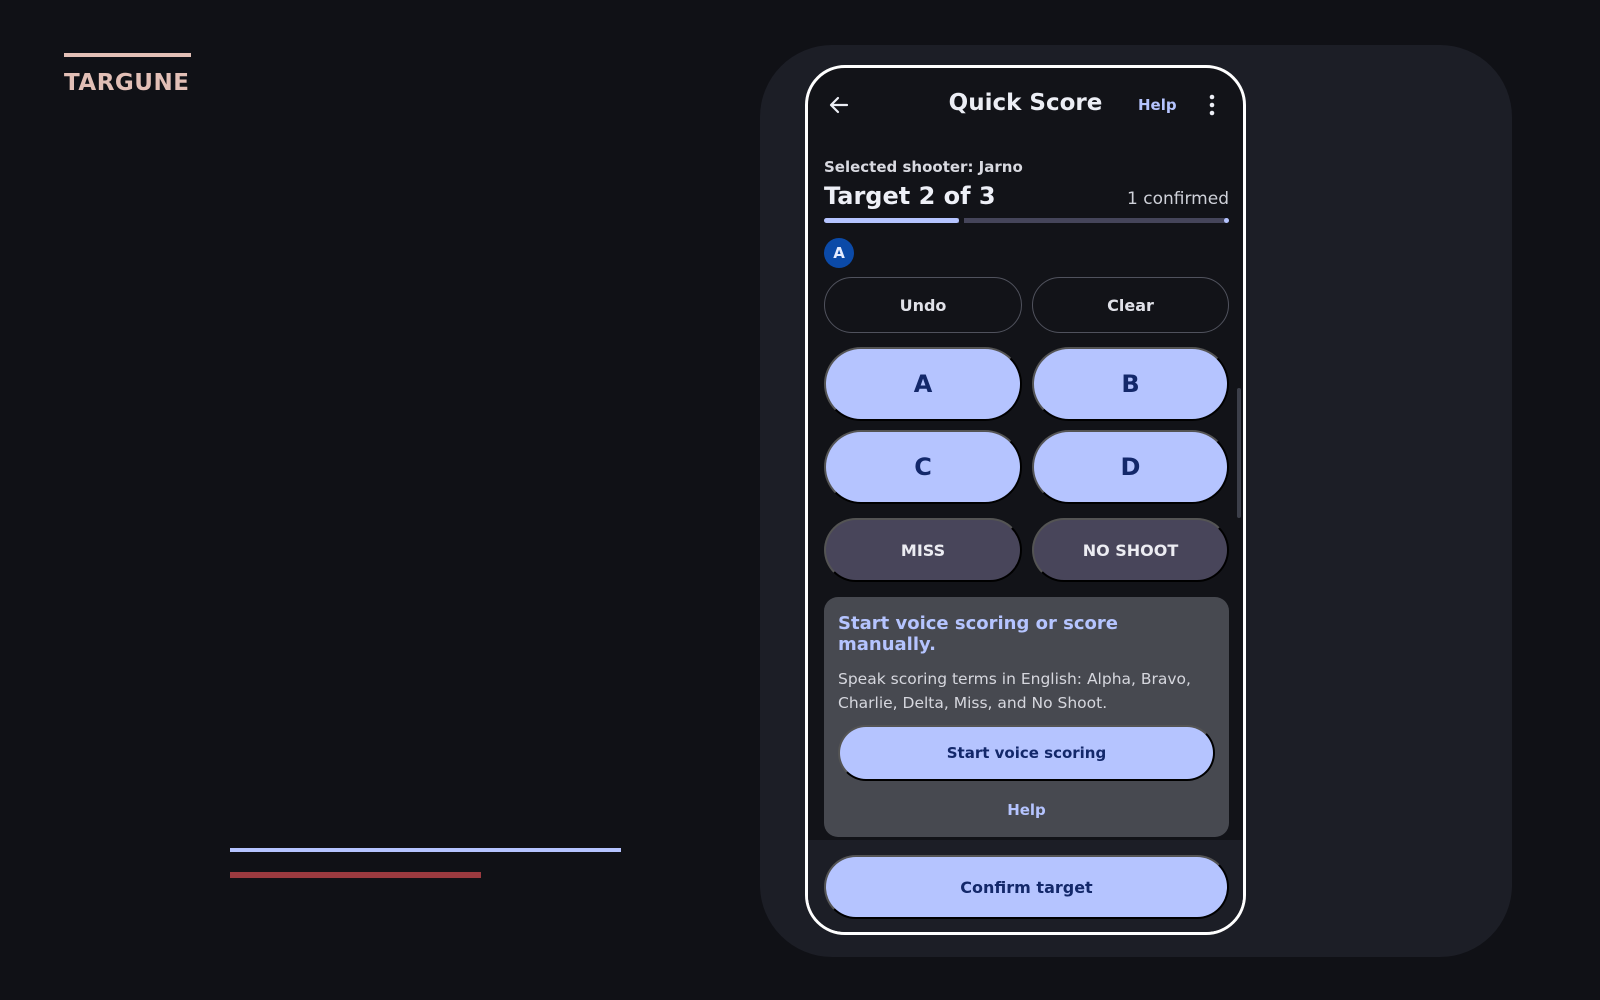  Describe the element at coordinates (1226, 220) in the screenshot. I see `progress-end-dot` at that location.